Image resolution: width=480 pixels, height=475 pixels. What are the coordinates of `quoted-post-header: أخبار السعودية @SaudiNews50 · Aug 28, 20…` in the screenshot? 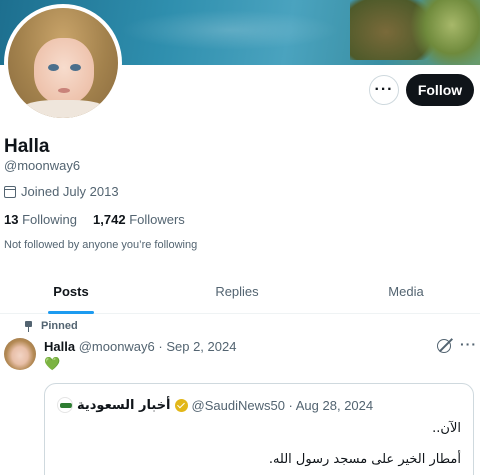 It's located at (215, 405).